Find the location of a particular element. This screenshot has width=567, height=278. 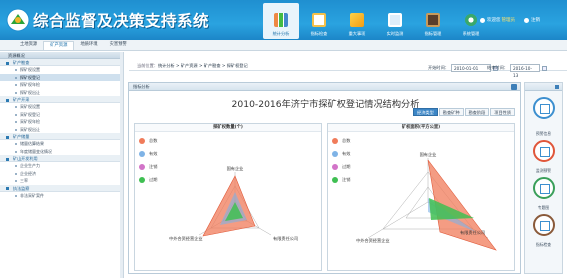

nav-major-events: 重大事项 is located at coordinates (357, 21).